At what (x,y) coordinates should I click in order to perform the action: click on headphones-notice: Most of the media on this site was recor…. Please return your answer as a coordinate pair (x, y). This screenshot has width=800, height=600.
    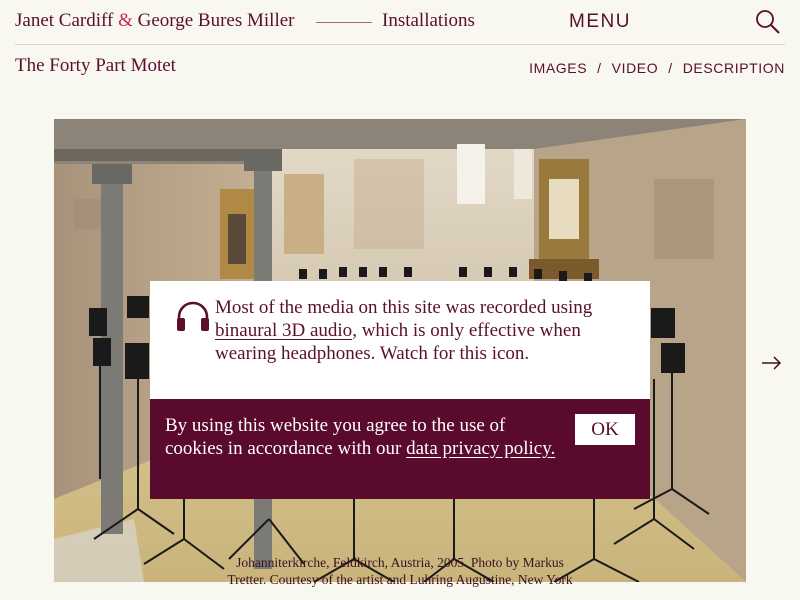
    Looking at the image, I should click on (400, 340).